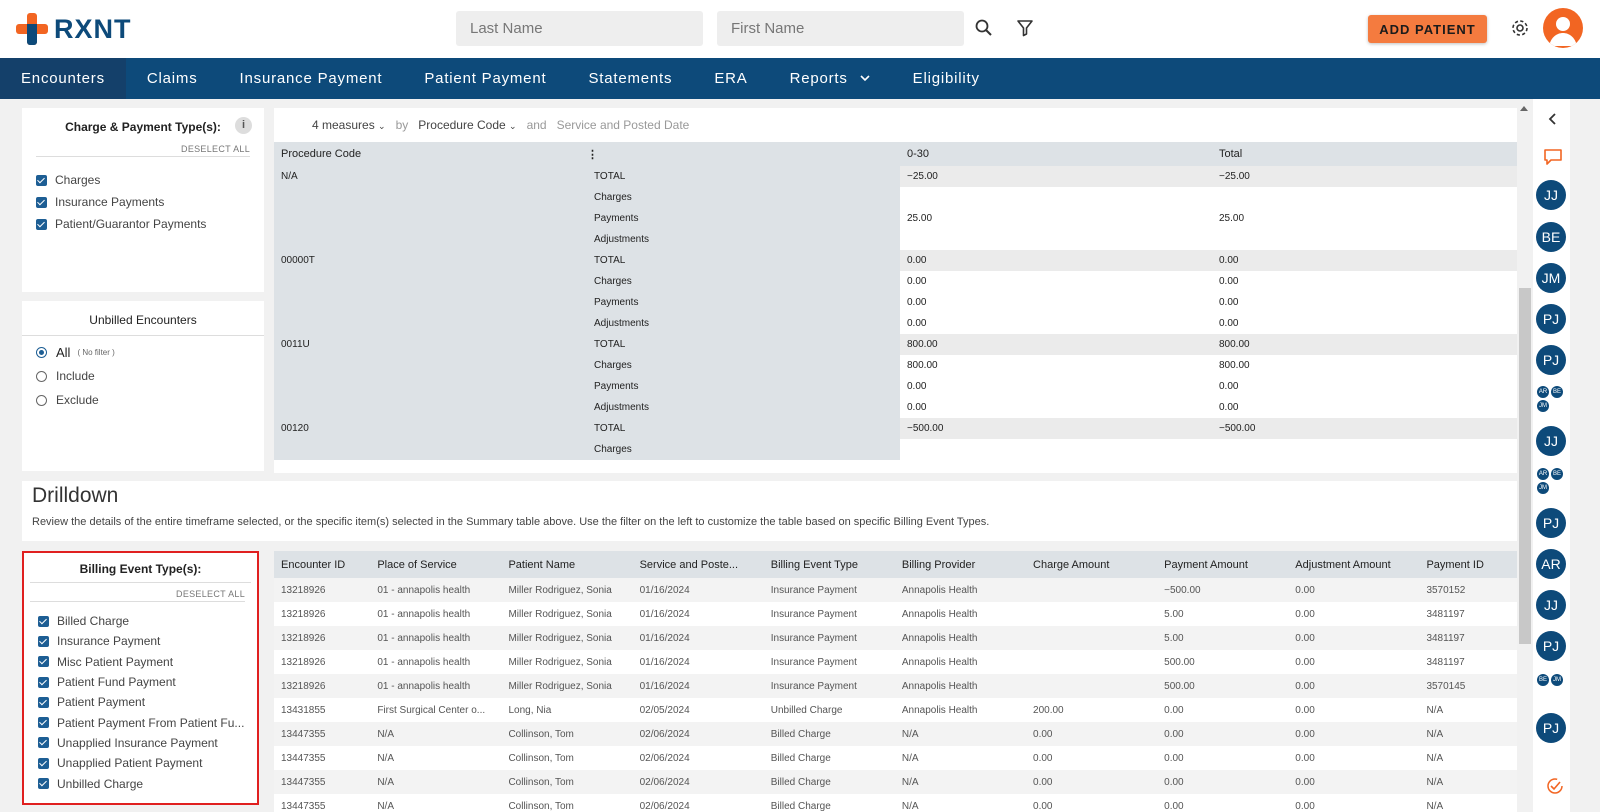 This screenshot has width=1600, height=812. Describe the element at coordinates (1557, 680) in the screenshot. I see `group-chat-avatar: JM` at that location.